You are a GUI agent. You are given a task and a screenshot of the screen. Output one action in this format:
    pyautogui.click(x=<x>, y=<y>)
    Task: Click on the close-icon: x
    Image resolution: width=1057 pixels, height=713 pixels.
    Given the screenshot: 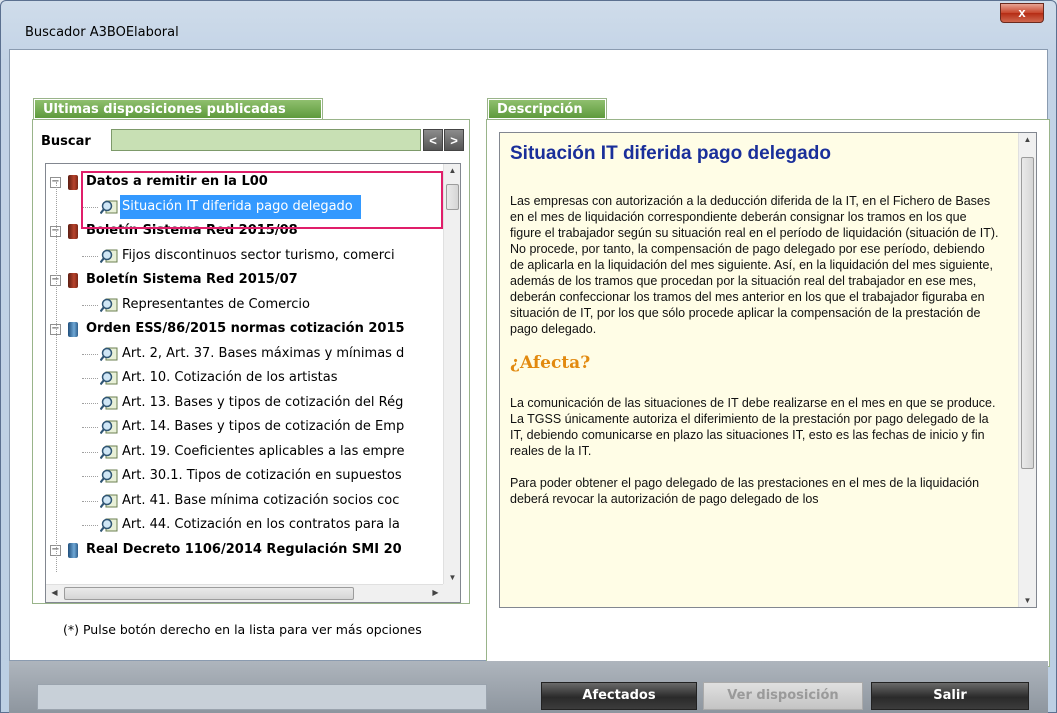 What is the action you would take?
    pyautogui.click(x=1022, y=12)
    